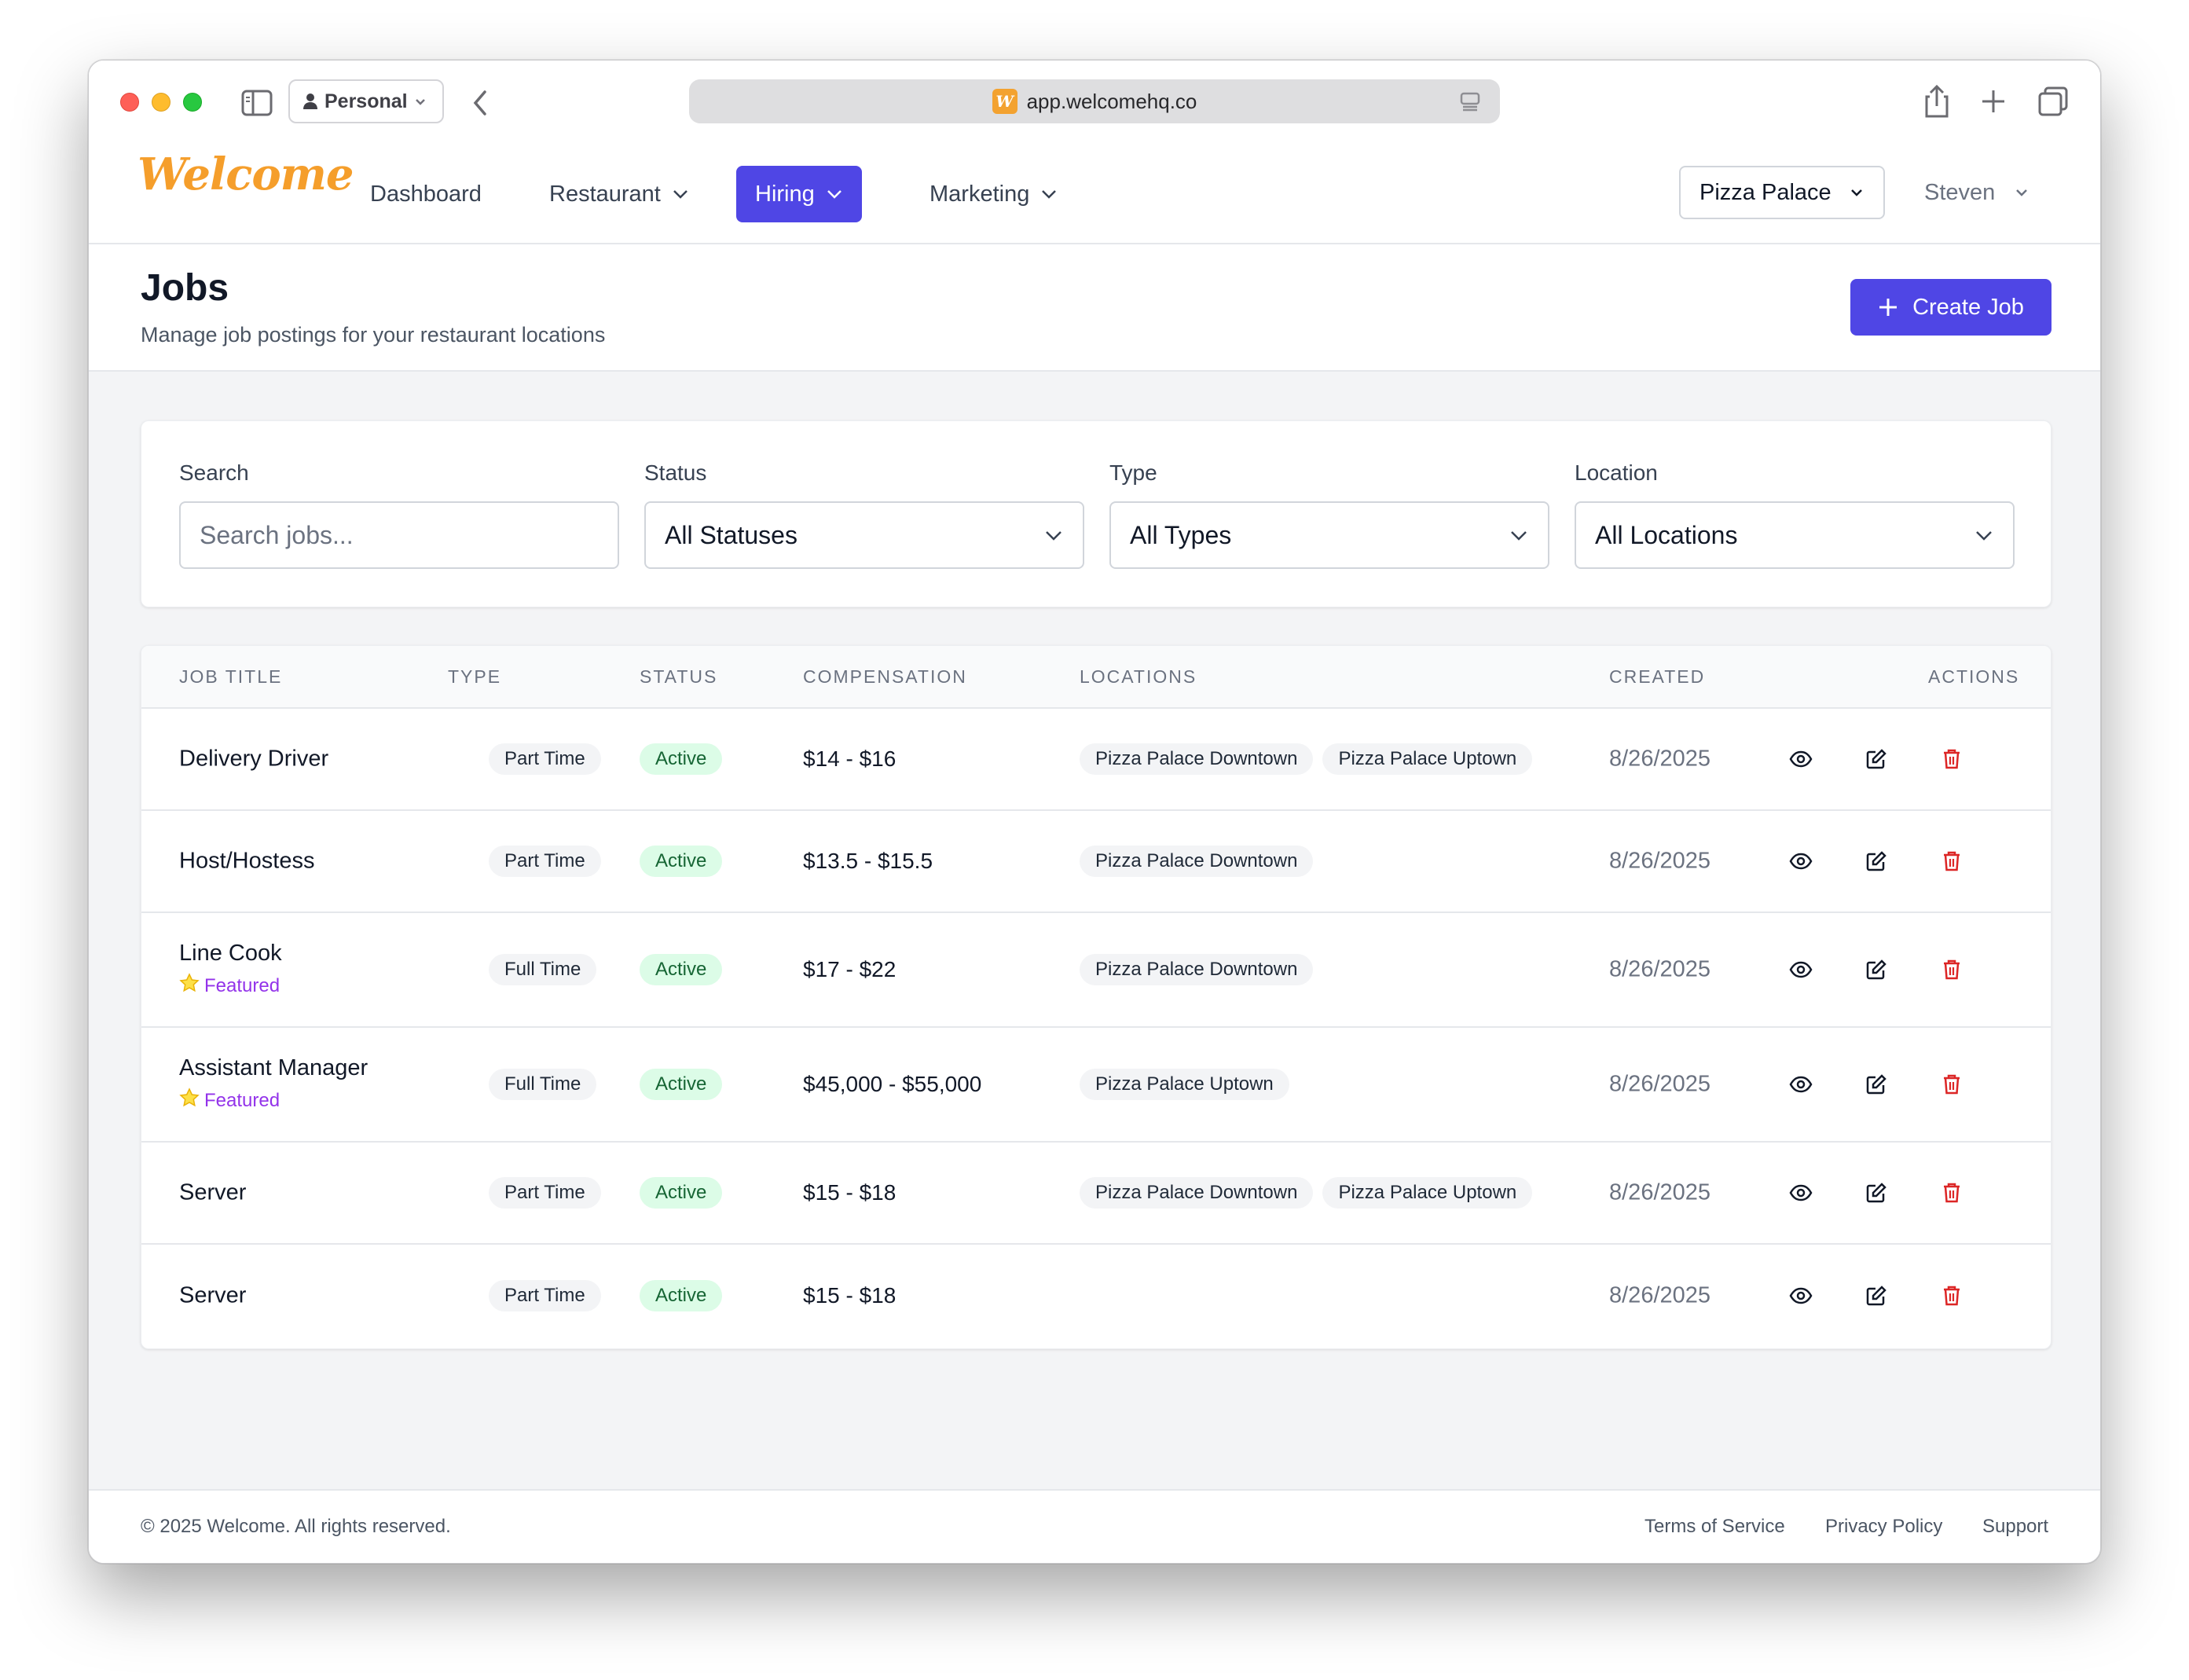  I want to click on nav-marketing: Marketing, so click(993, 194).